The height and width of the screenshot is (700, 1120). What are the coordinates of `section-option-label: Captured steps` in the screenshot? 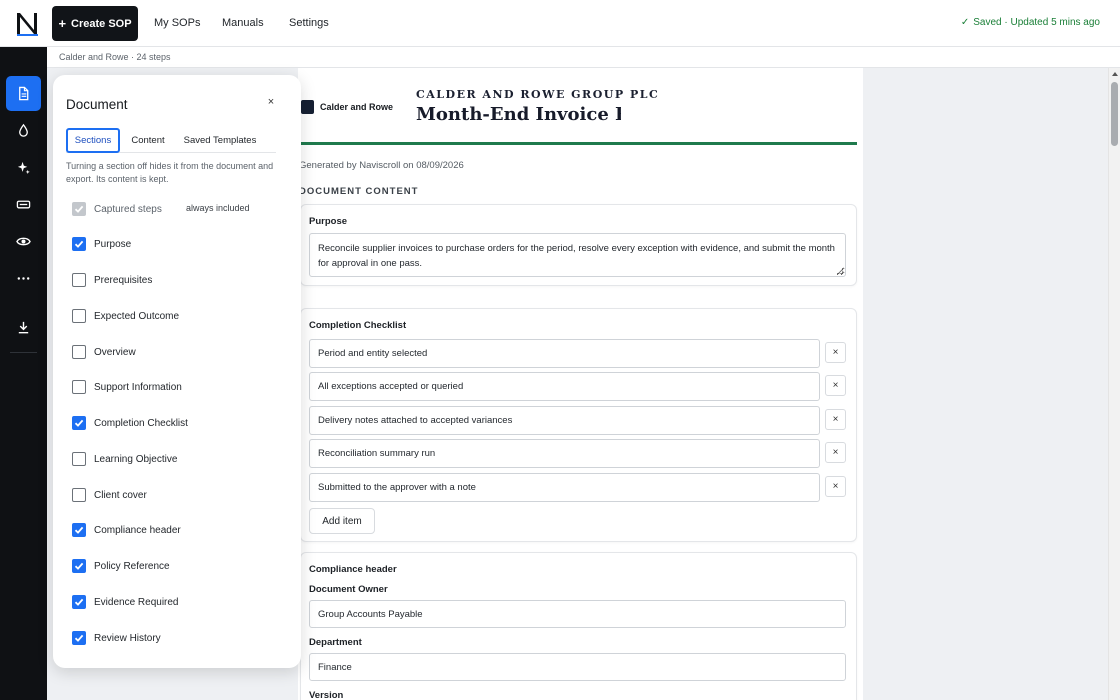 It's located at (128, 209).